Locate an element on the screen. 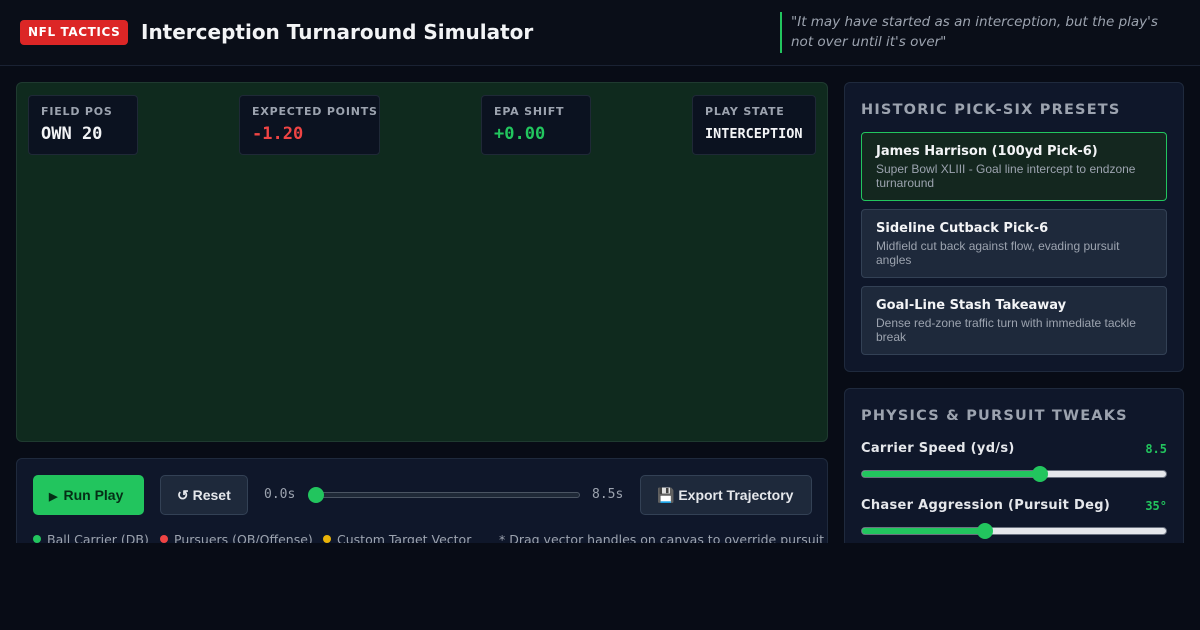  stat-label: EXPECTED POINTS is located at coordinates (315, 111).